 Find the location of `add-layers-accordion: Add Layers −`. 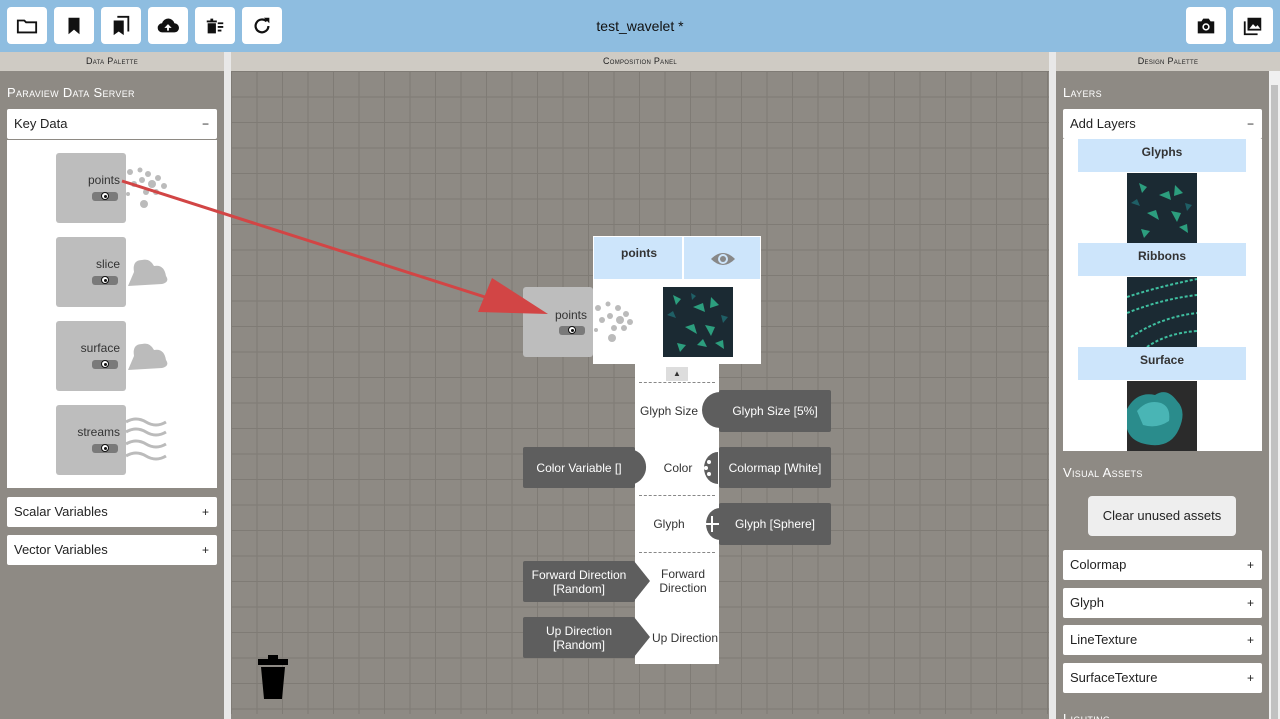

add-layers-accordion: Add Layers − is located at coordinates (1162, 124).